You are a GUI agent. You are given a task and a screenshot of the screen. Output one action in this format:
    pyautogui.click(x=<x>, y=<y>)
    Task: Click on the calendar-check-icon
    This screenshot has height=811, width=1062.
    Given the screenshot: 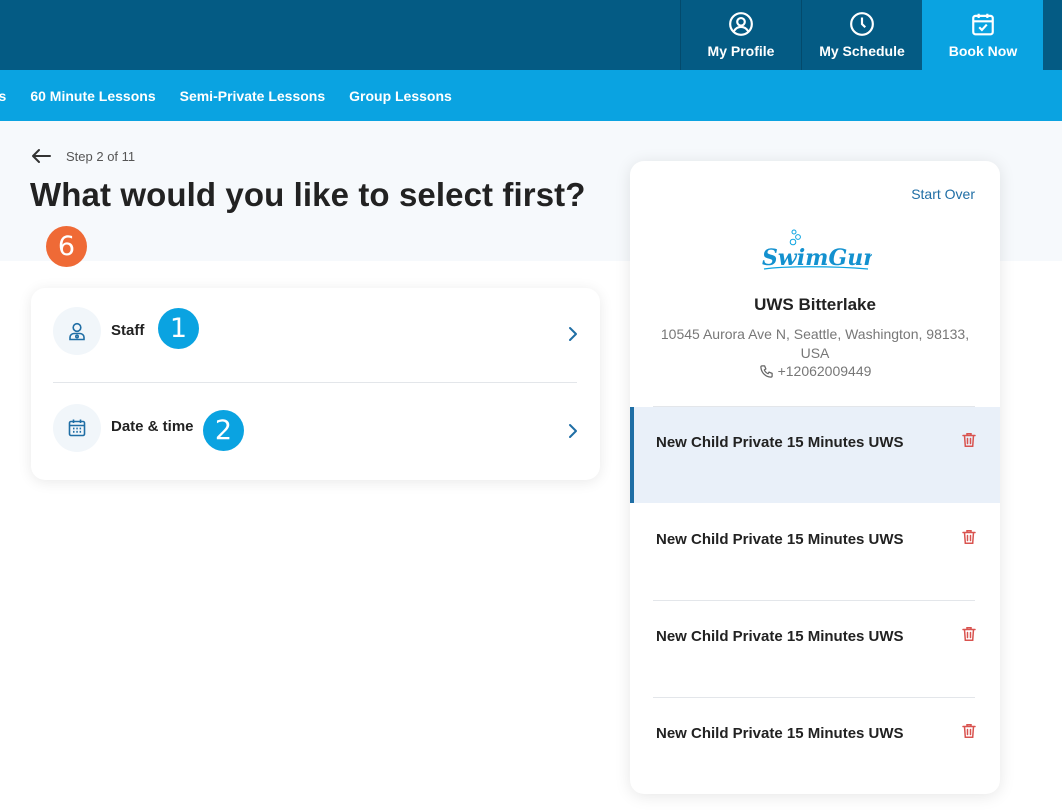 What is the action you would take?
    pyautogui.click(x=983, y=24)
    